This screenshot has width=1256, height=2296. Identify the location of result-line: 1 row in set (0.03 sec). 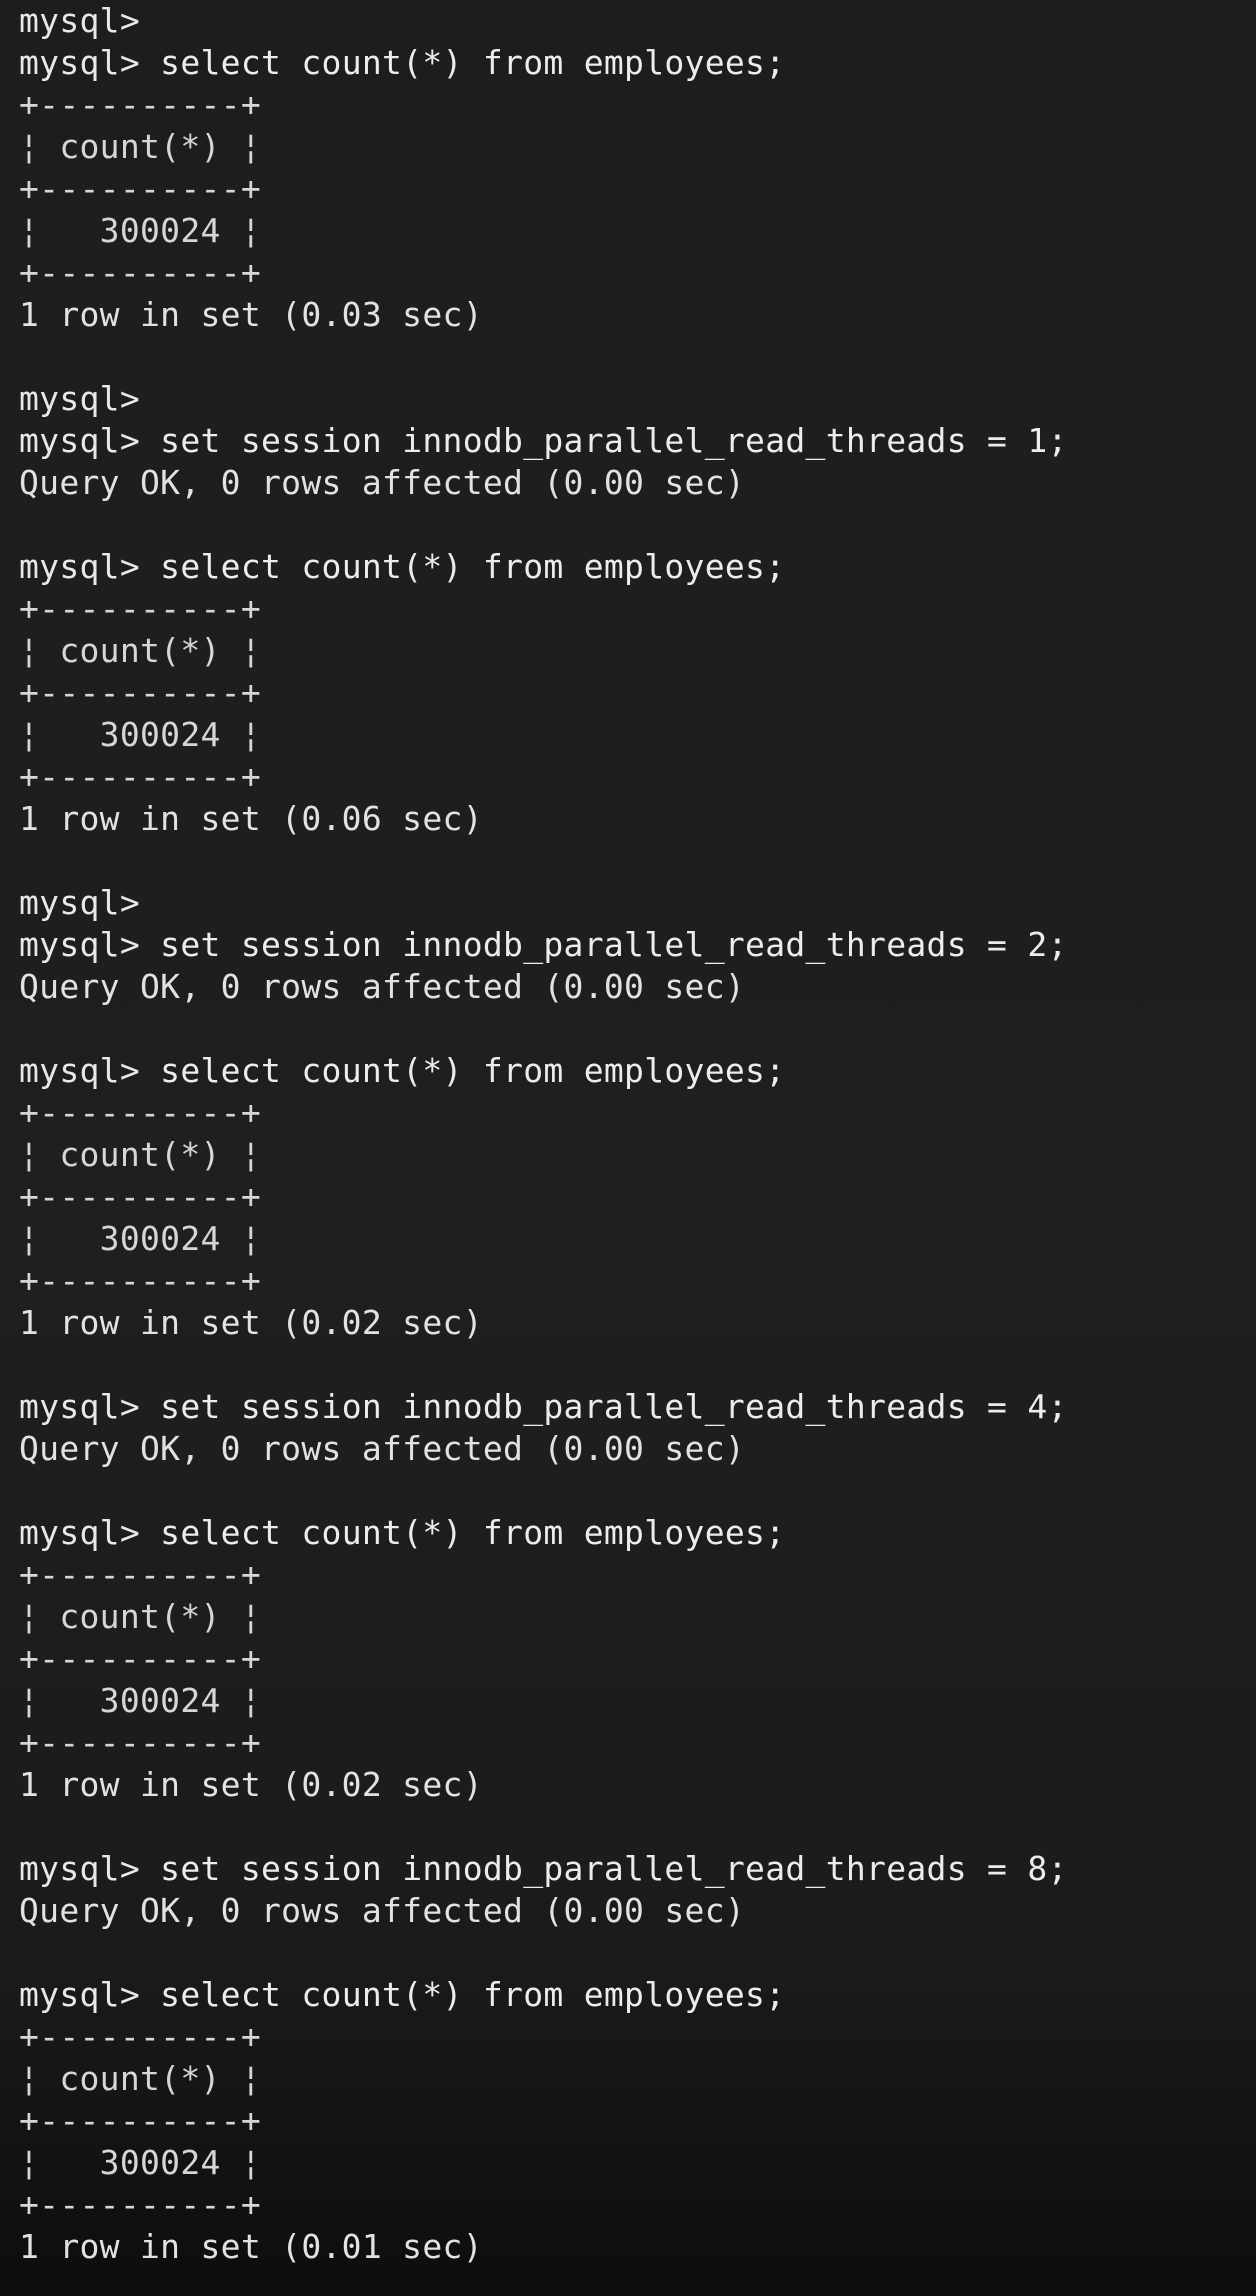
(251, 314).